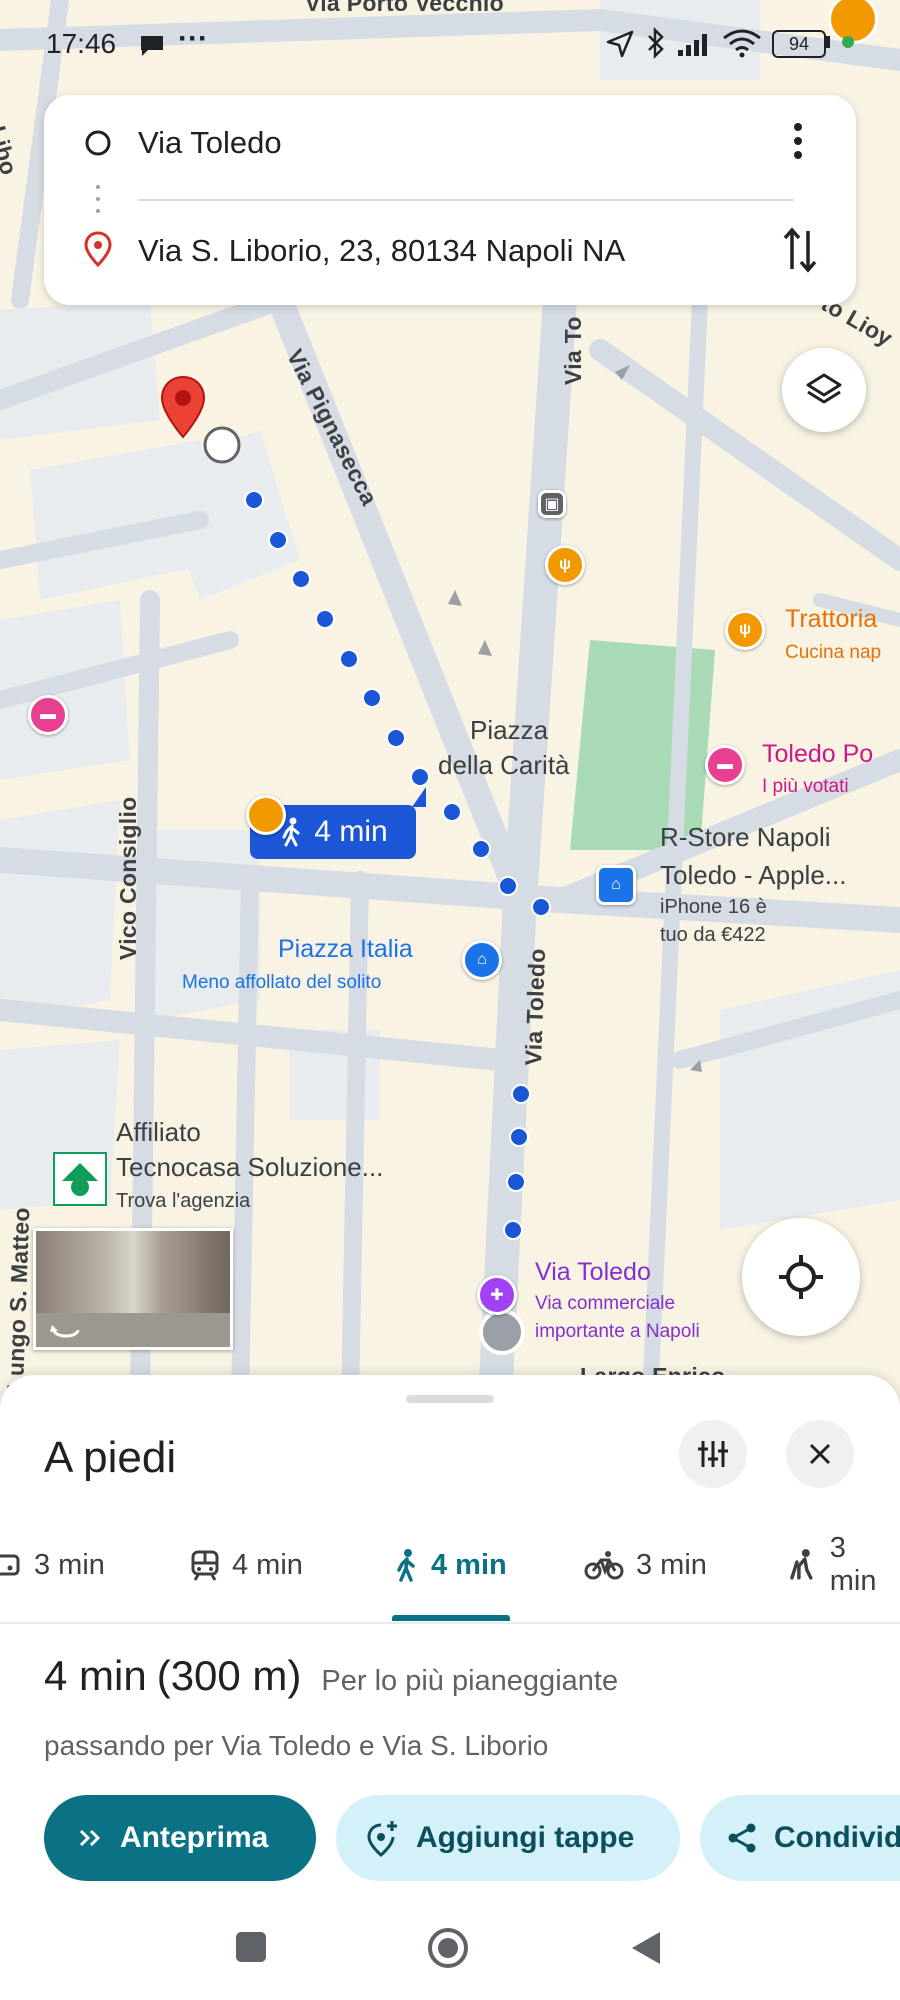 The height and width of the screenshot is (2000, 900). I want to click on share-icon, so click(742, 1838).